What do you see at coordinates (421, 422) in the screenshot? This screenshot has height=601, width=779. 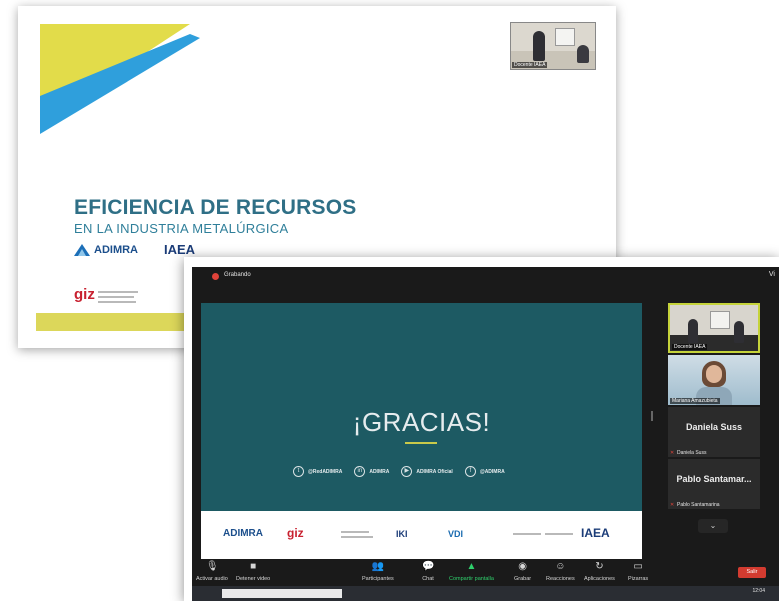 I see `gracias-heading: ¡GRACIAS!` at bounding box center [421, 422].